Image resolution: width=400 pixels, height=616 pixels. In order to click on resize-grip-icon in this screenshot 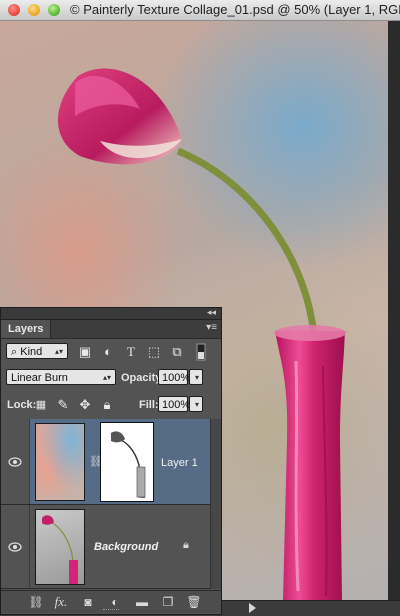, I will do `click(111, 611)`.